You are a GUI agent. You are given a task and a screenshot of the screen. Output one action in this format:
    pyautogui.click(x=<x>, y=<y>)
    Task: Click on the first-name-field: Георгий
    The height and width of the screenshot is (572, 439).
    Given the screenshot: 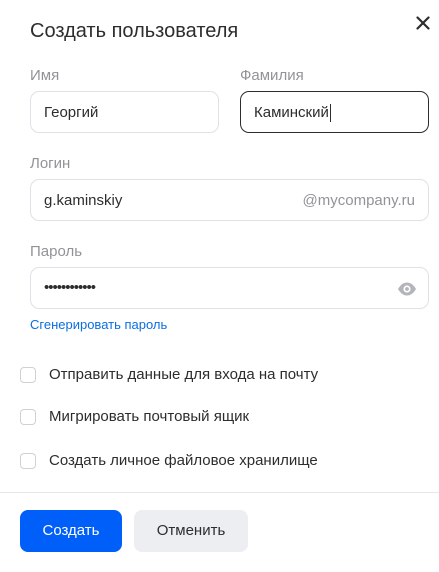 What is the action you would take?
    pyautogui.click(x=124, y=112)
    